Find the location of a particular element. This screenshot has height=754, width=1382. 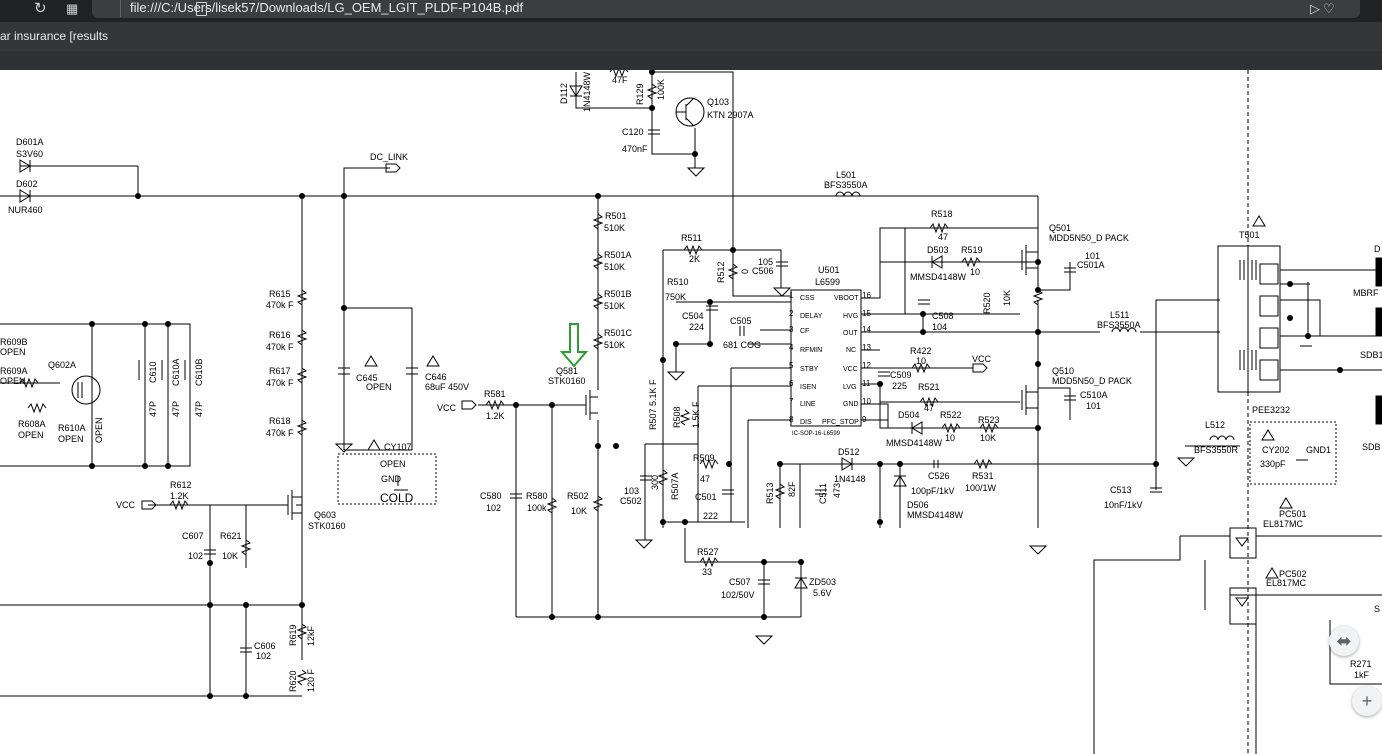

svg-text: 473 is located at coordinates (837, 490).